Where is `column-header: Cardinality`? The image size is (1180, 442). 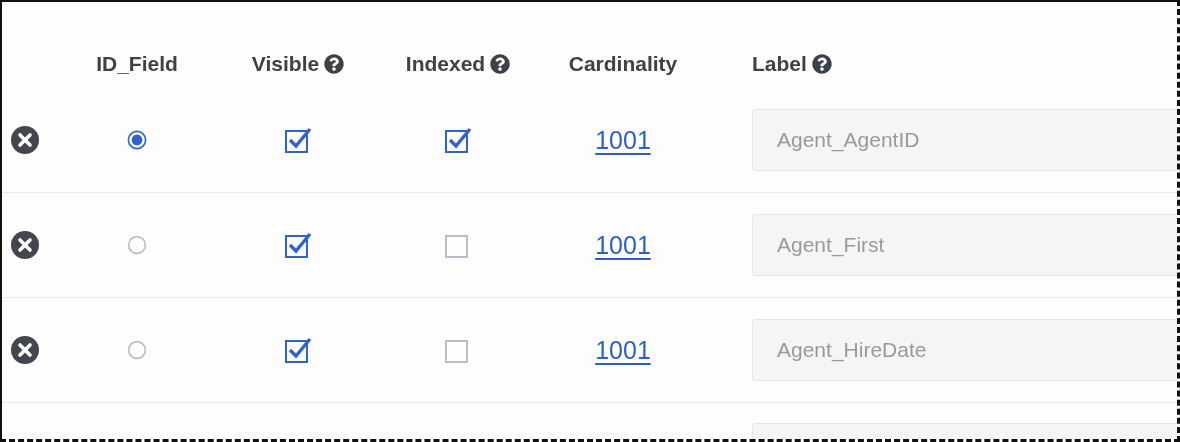 column-header: Cardinality is located at coordinates (623, 64).